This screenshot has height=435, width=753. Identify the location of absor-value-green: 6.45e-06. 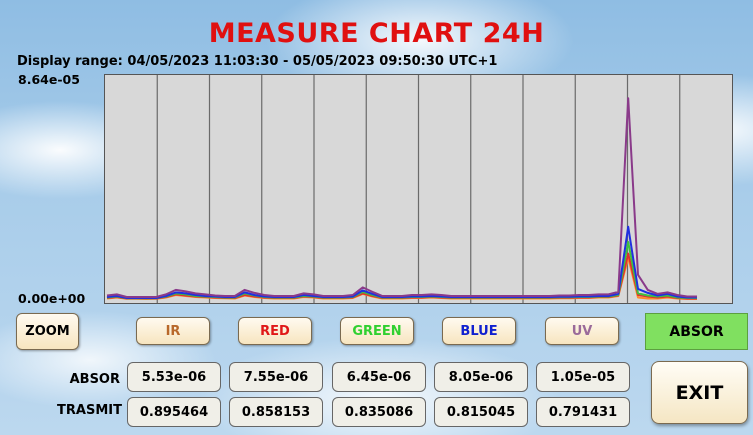
(379, 377).